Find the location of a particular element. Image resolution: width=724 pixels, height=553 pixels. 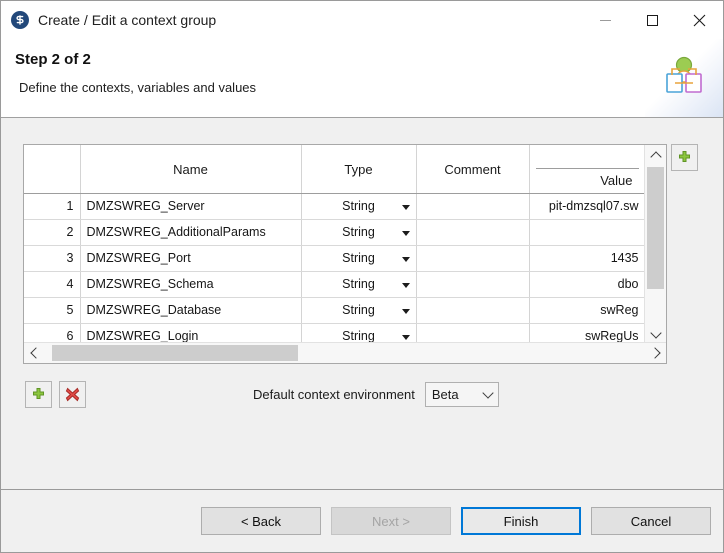

cross-icon is located at coordinates (72, 394).